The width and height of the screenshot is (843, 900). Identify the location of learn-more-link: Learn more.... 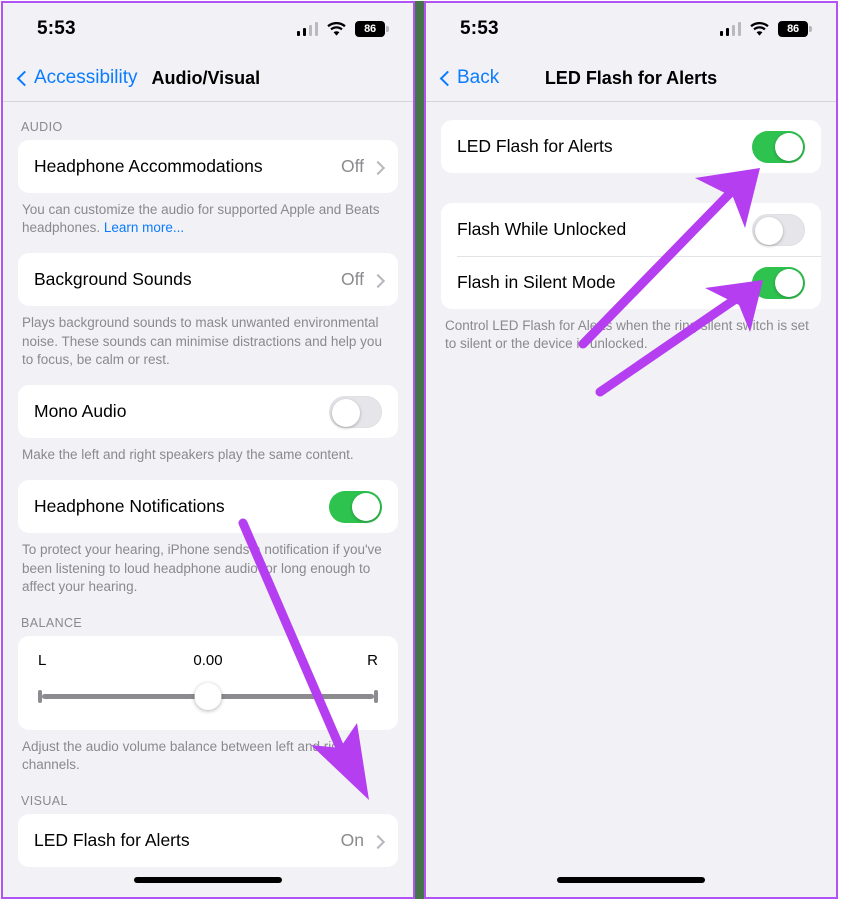
(144, 227).